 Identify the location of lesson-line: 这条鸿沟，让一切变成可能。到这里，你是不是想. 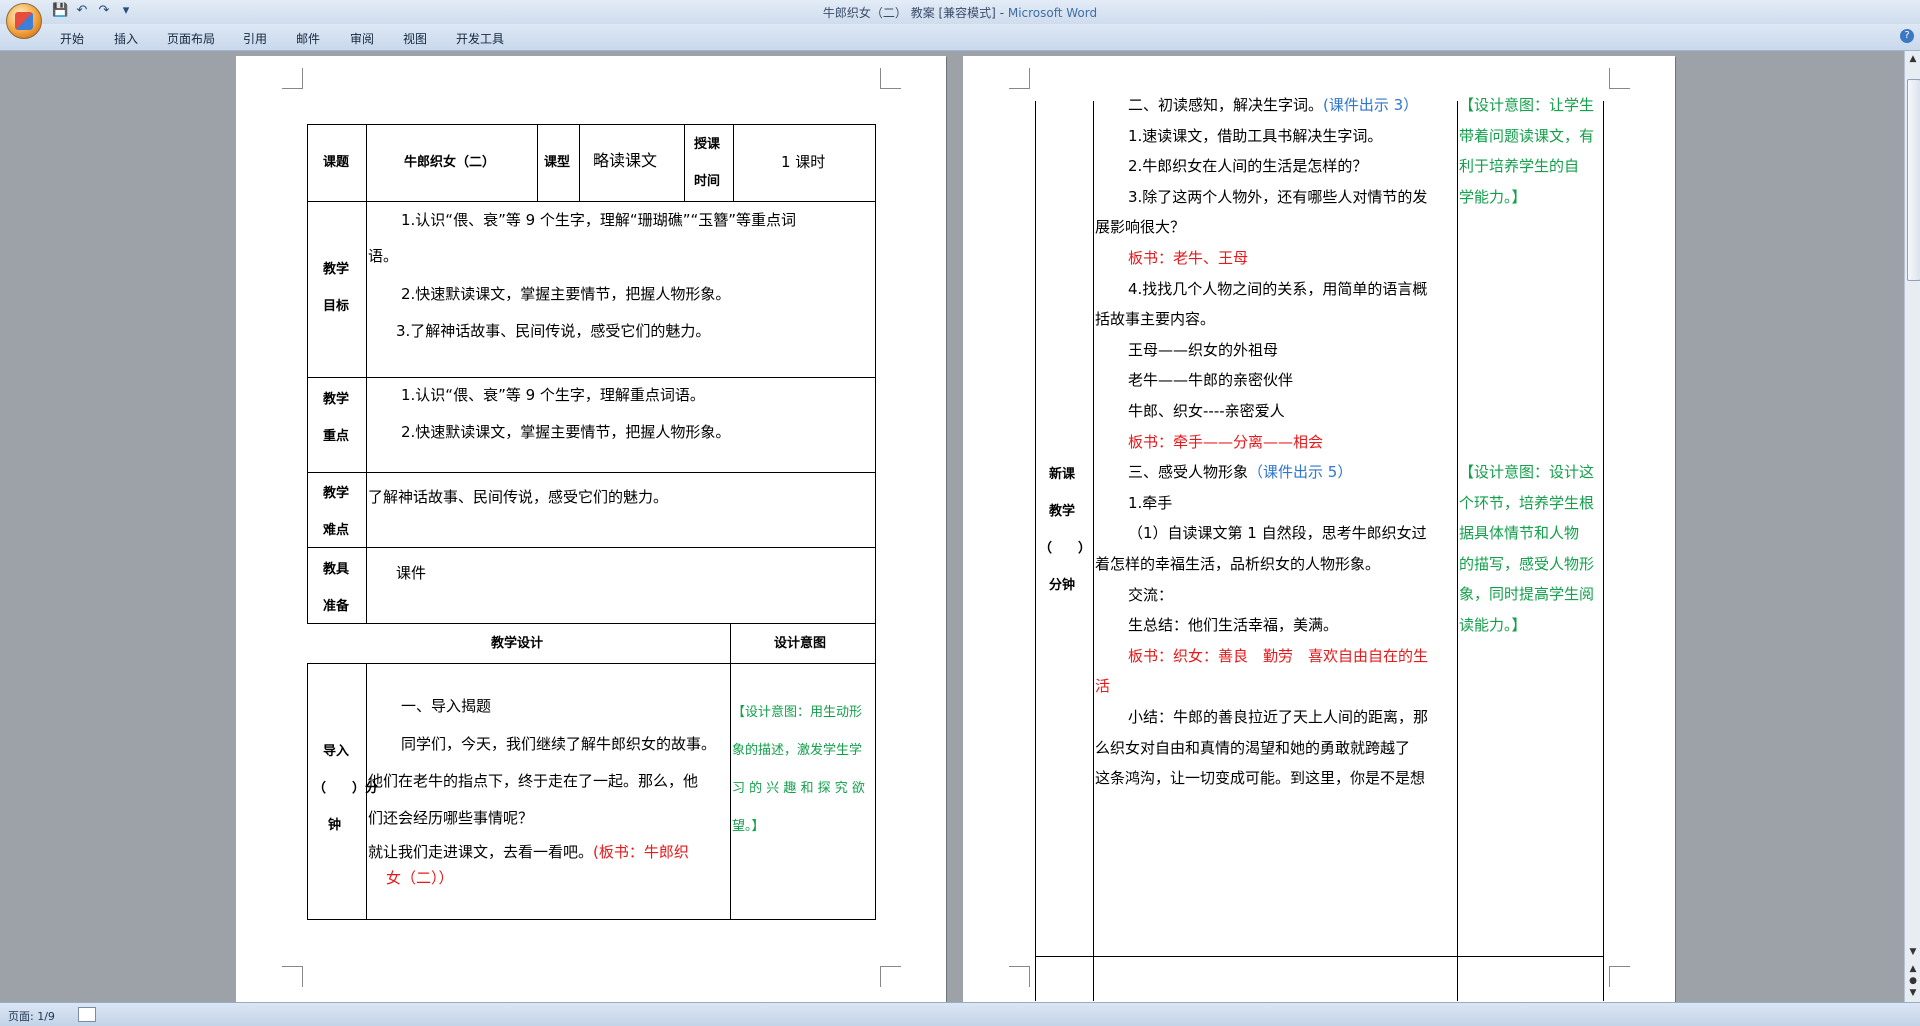
(1260, 778).